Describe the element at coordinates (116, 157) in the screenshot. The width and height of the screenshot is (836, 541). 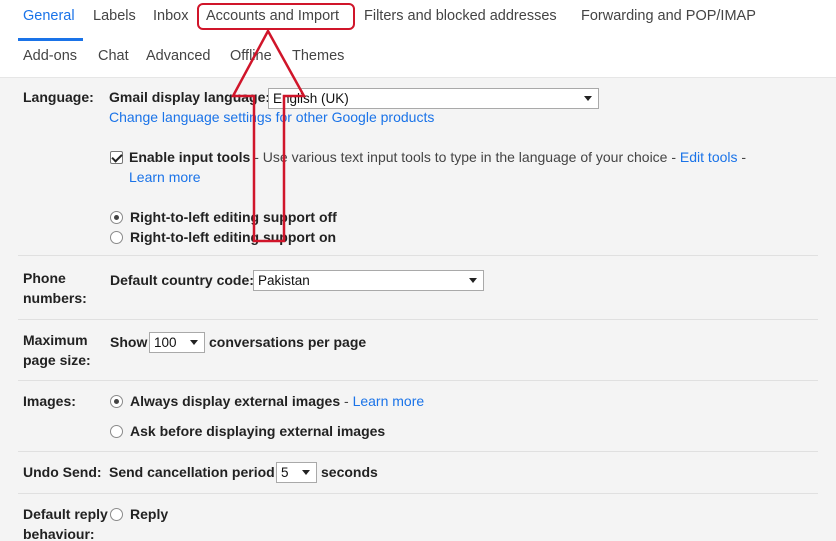
I see `enable-input-tools-checkbox` at that location.